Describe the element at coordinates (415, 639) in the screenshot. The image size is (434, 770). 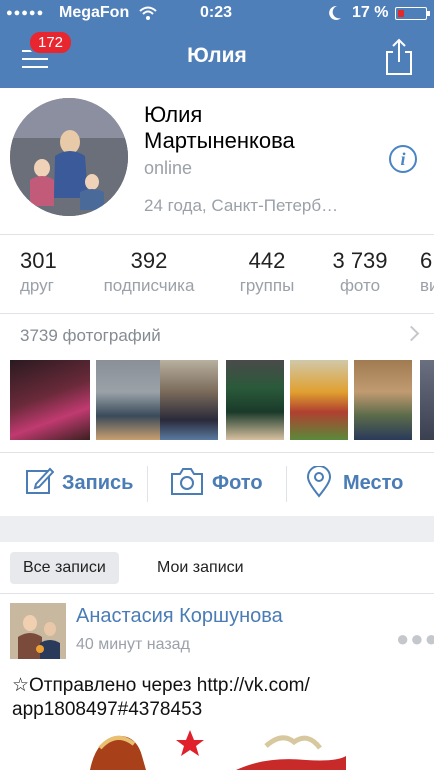
I see `more-options-icon: ●●●` at that location.